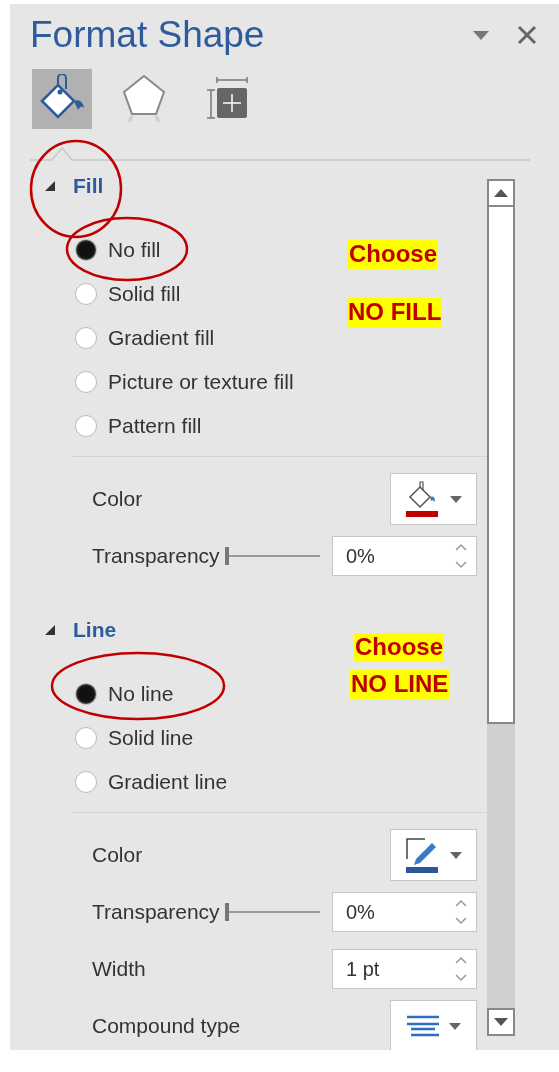  I want to click on up-arrow-icon, so click(501, 193).